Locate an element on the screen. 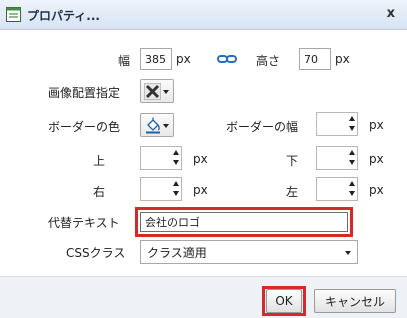  width-input is located at coordinates (156, 59).